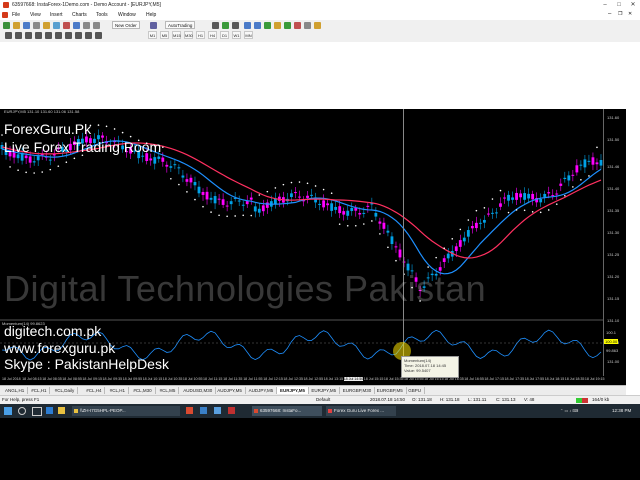  What do you see at coordinates (49, 410) in the screenshot?
I see `edge-icon` at bounding box center [49, 410].